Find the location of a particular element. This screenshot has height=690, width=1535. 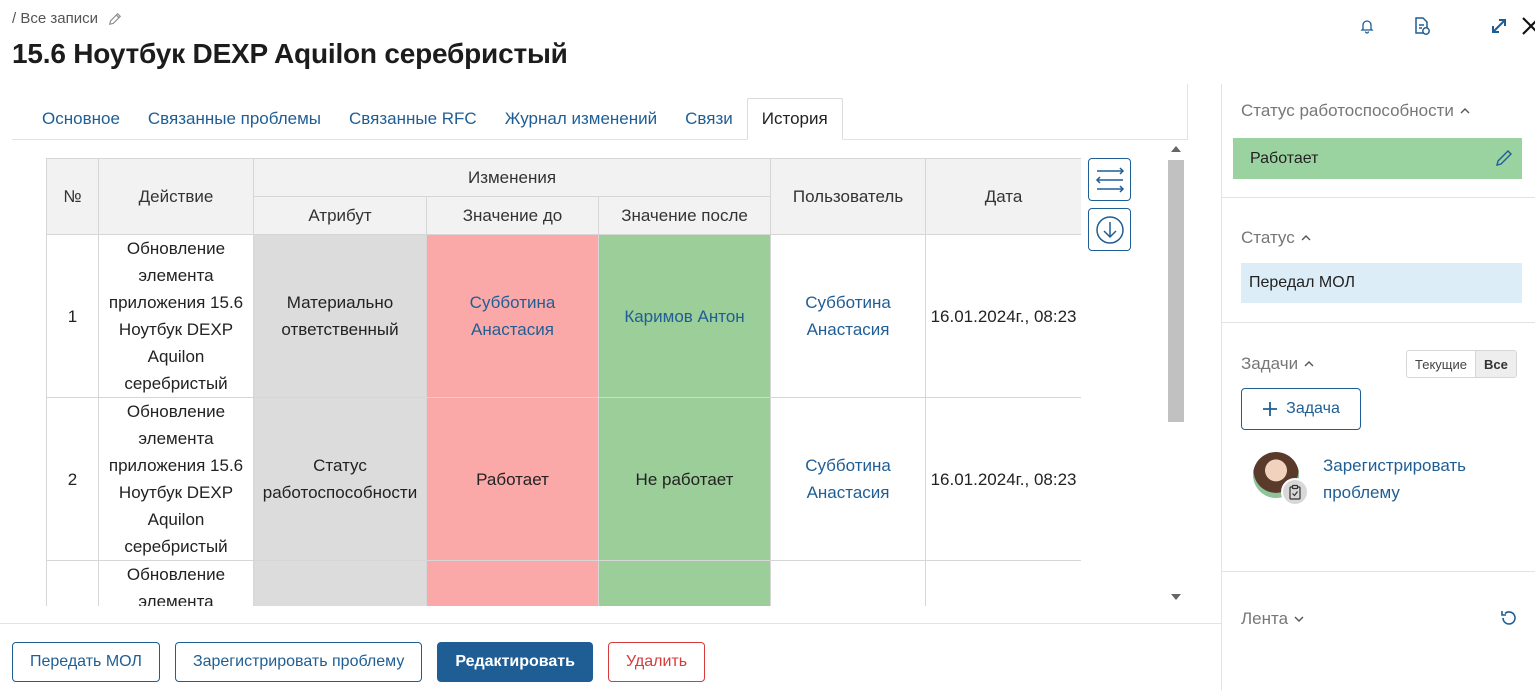

cell-before is located at coordinates (512, 583).